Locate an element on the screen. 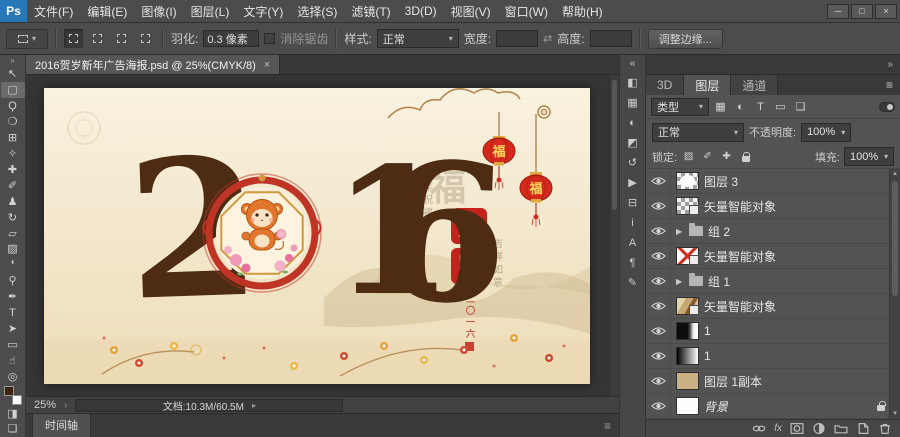  eyedropper-tool: ✧ is located at coordinates (13, 154).